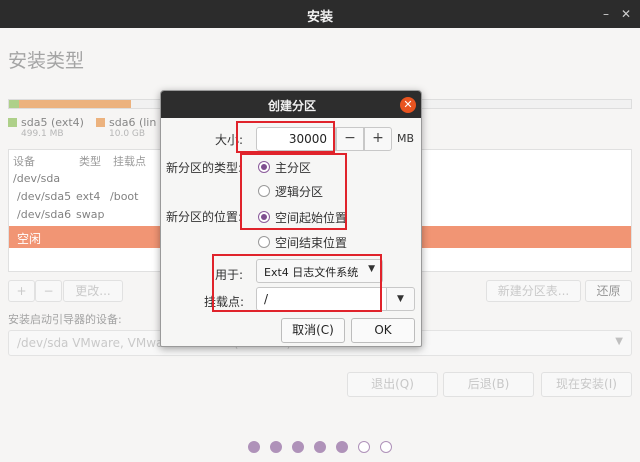 The width and height of the screenshot is (640, 462). What do you see at coordinates (319, 17) in the screenshot?
I see `window-title: 安装` at bounding box center [319, 17].